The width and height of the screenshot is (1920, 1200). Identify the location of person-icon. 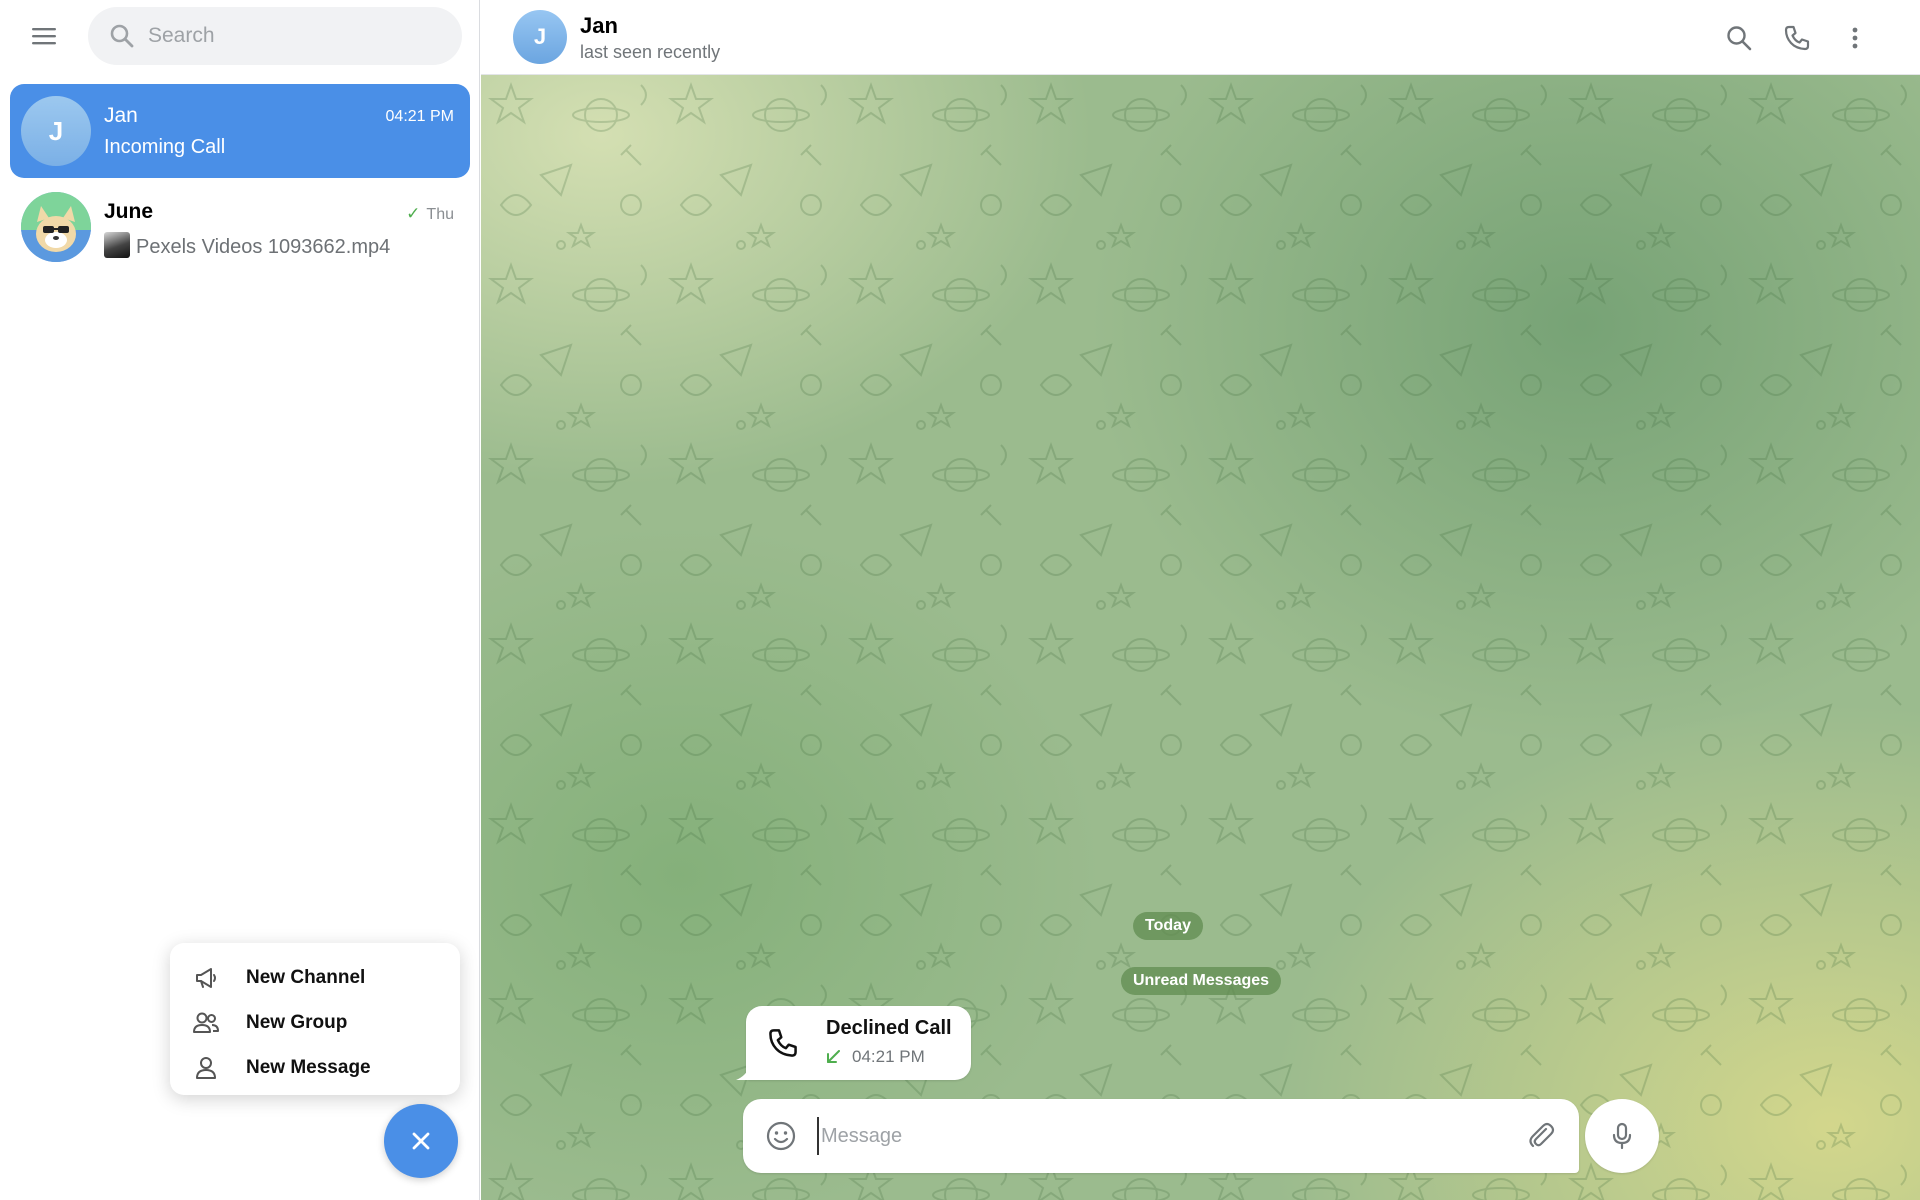
(206, 1068).